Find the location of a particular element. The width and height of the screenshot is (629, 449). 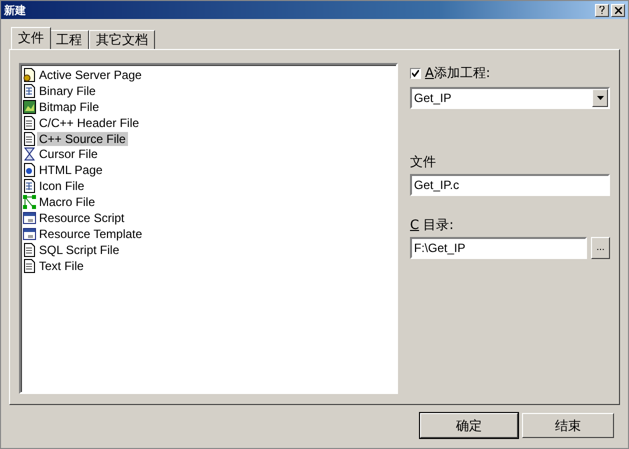

close-button is located at coordinates (618, 10).